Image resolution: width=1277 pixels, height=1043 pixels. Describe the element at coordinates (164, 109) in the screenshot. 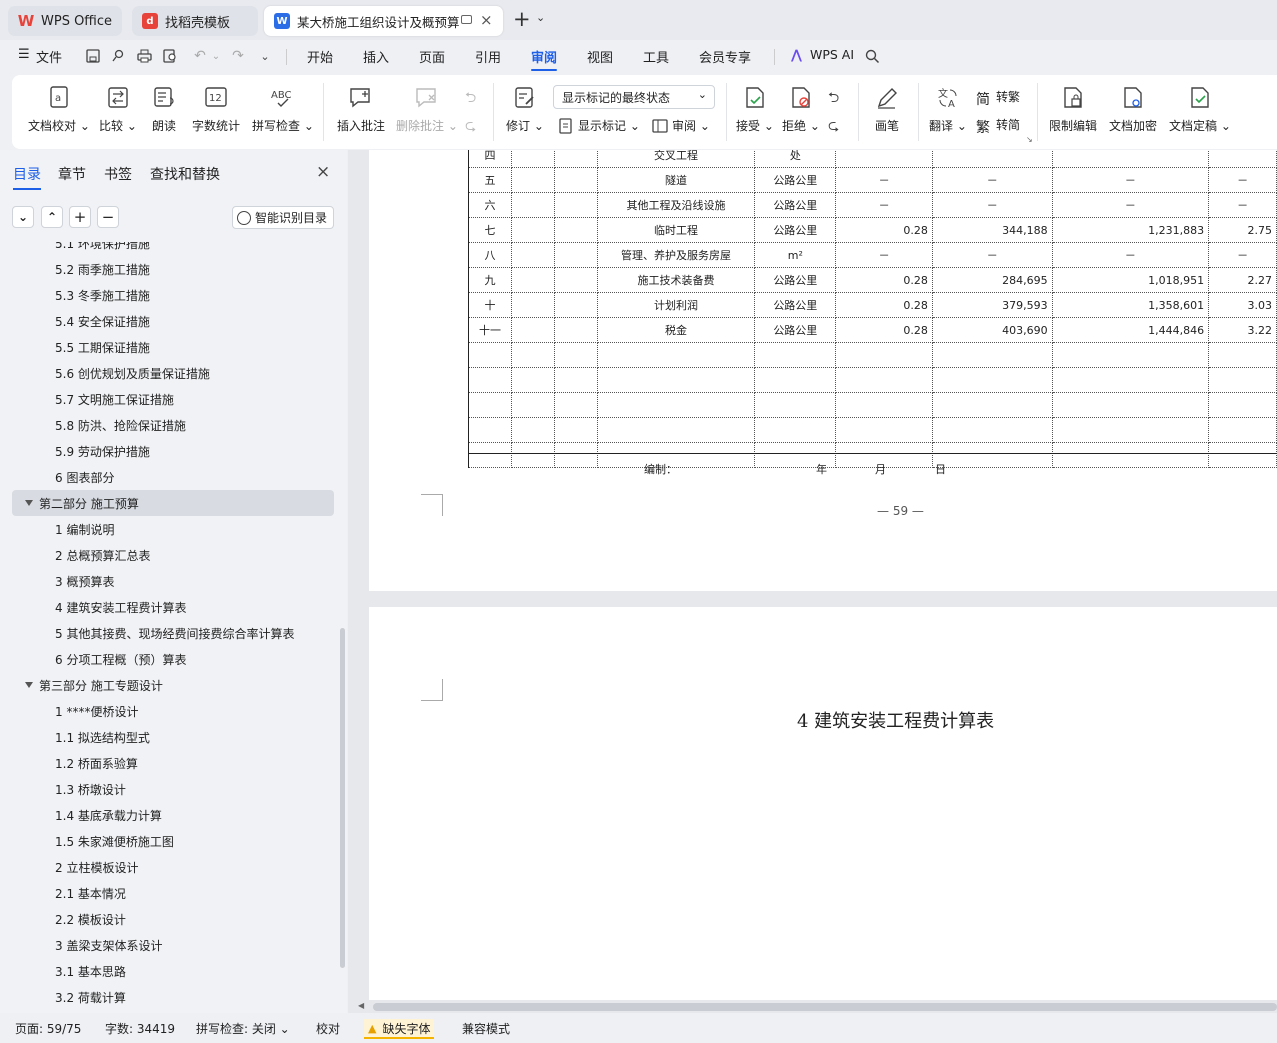

I see `read-aloud-button: 朗读` at that location.